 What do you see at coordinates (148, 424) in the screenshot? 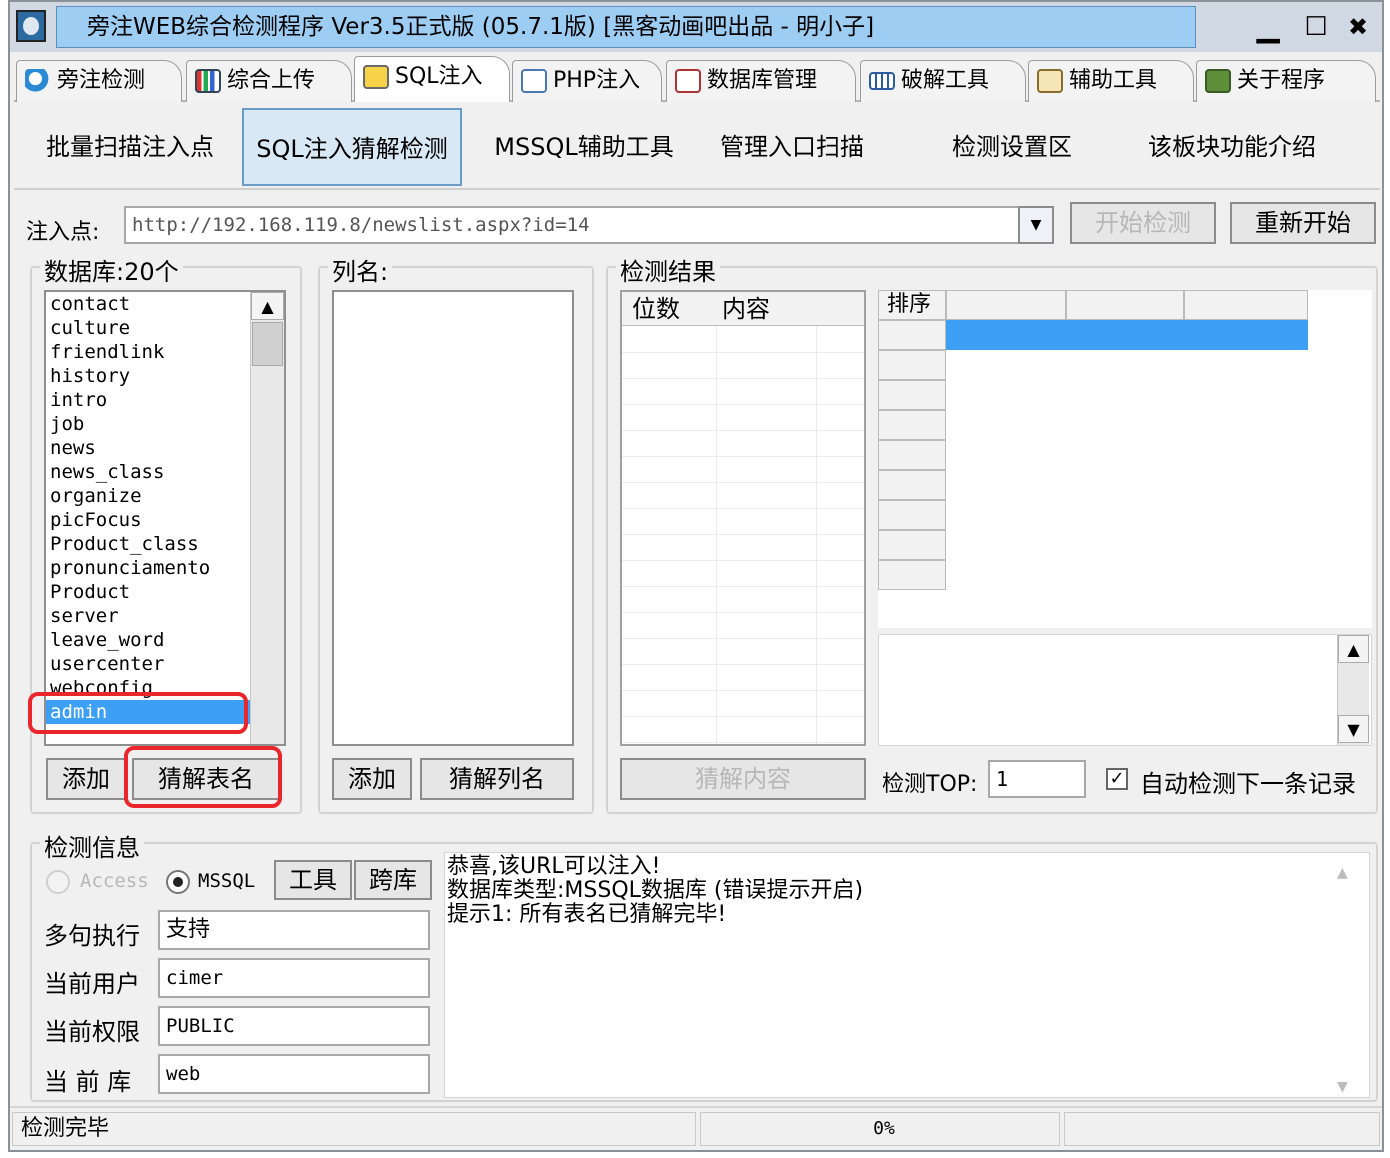
I see `table-list-item: job` at bounding box center [148, 424].